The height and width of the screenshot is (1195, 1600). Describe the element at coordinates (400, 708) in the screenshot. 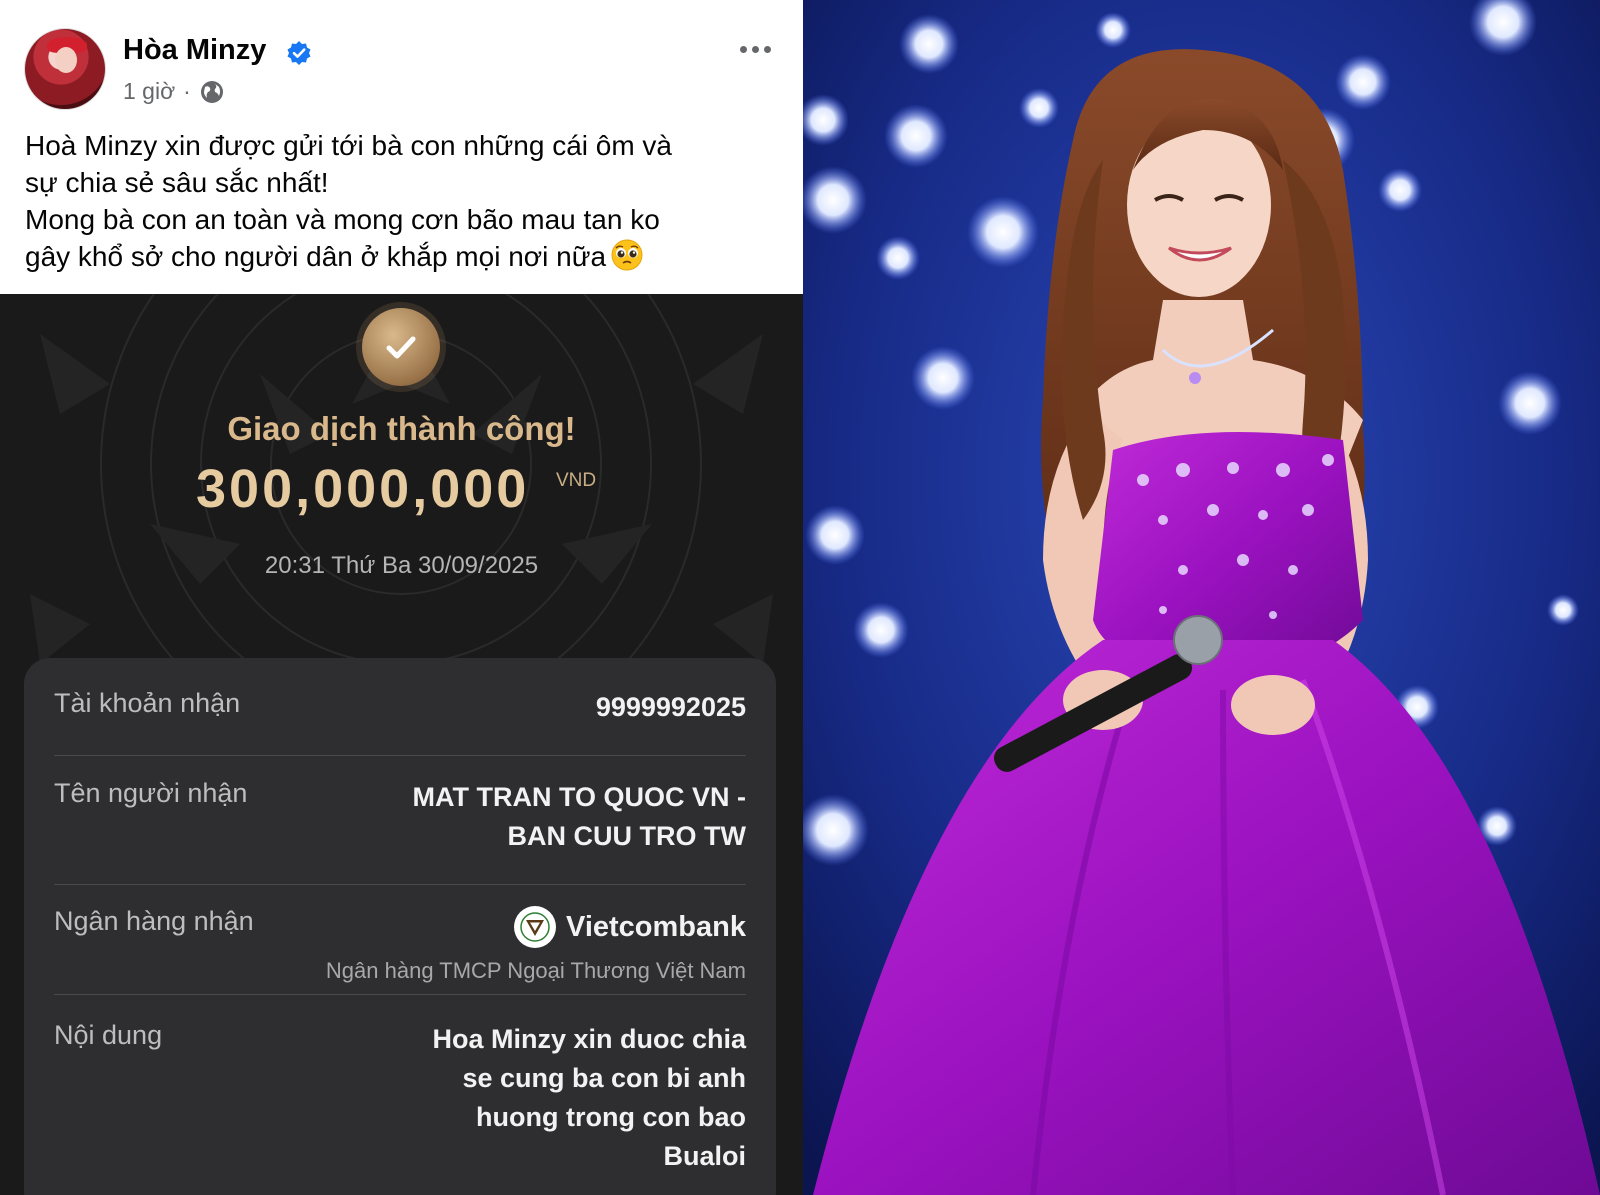

I see `account-row: Tài khoản nhận 9999992025` at that location.